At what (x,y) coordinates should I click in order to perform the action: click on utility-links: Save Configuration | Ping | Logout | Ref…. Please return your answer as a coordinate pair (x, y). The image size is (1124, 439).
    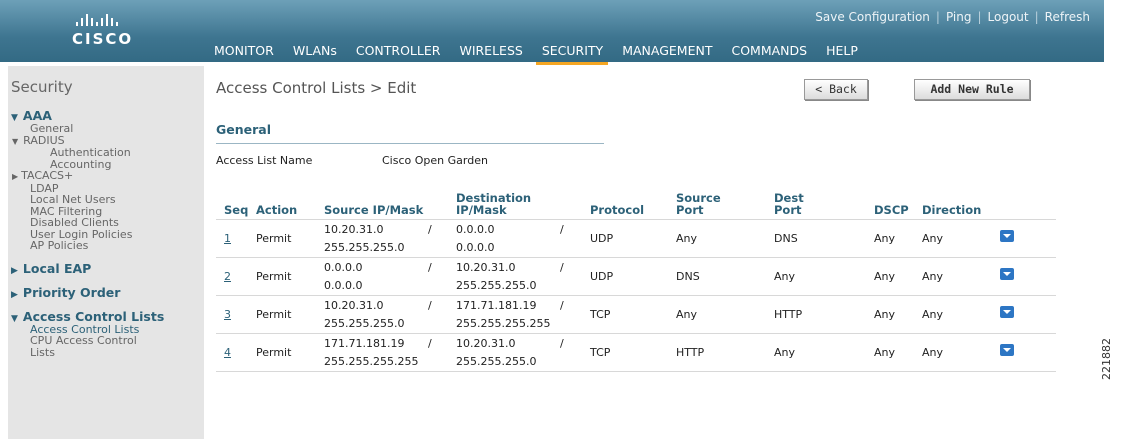
    Looking at the image, I should click on (952, 17).